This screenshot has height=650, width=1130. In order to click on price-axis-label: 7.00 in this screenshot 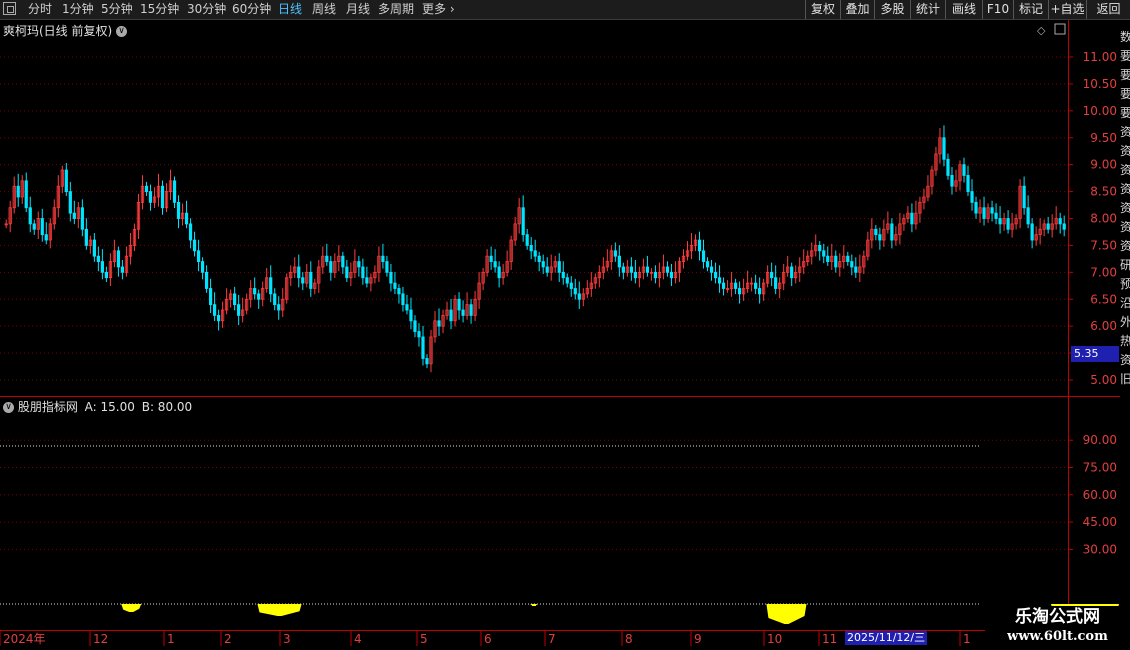, I will do `click(1103, 272)`.